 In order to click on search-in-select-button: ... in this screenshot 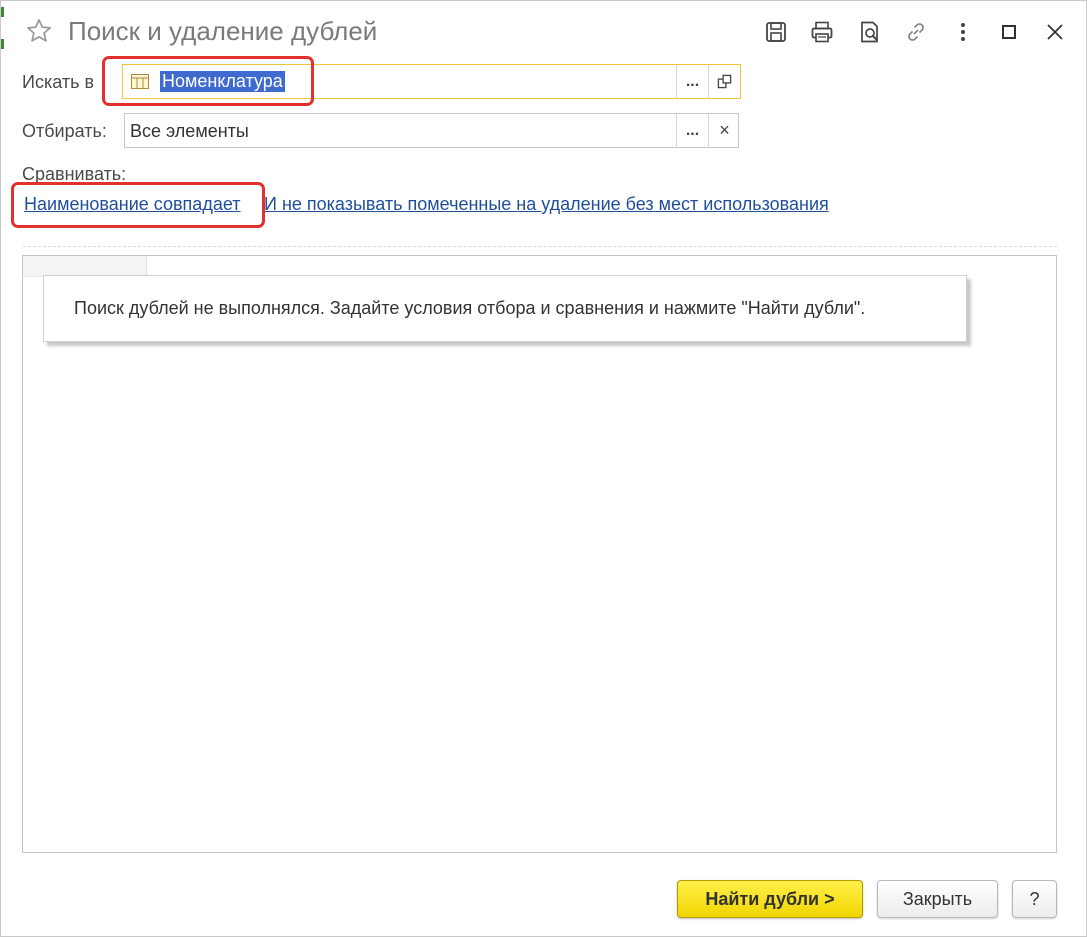, I will do `click(692, 81)`.